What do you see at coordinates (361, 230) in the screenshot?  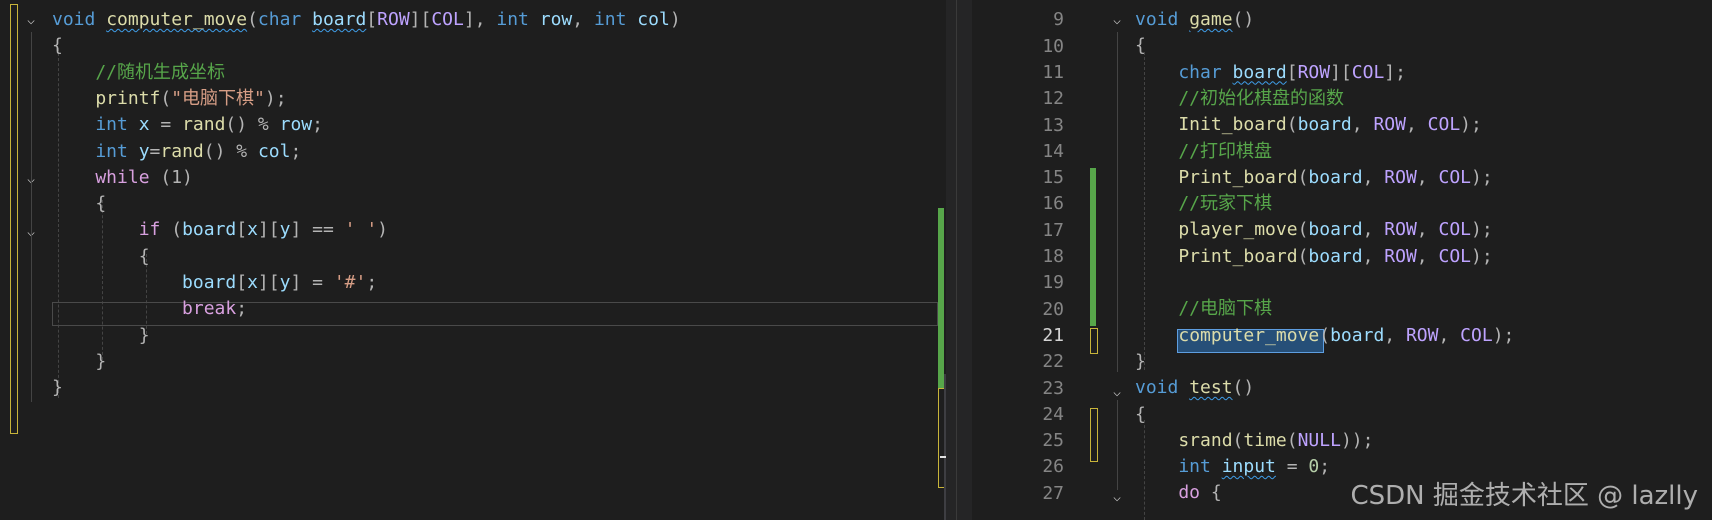 I see `code-token: ' '` at bounding box center [361, 230].